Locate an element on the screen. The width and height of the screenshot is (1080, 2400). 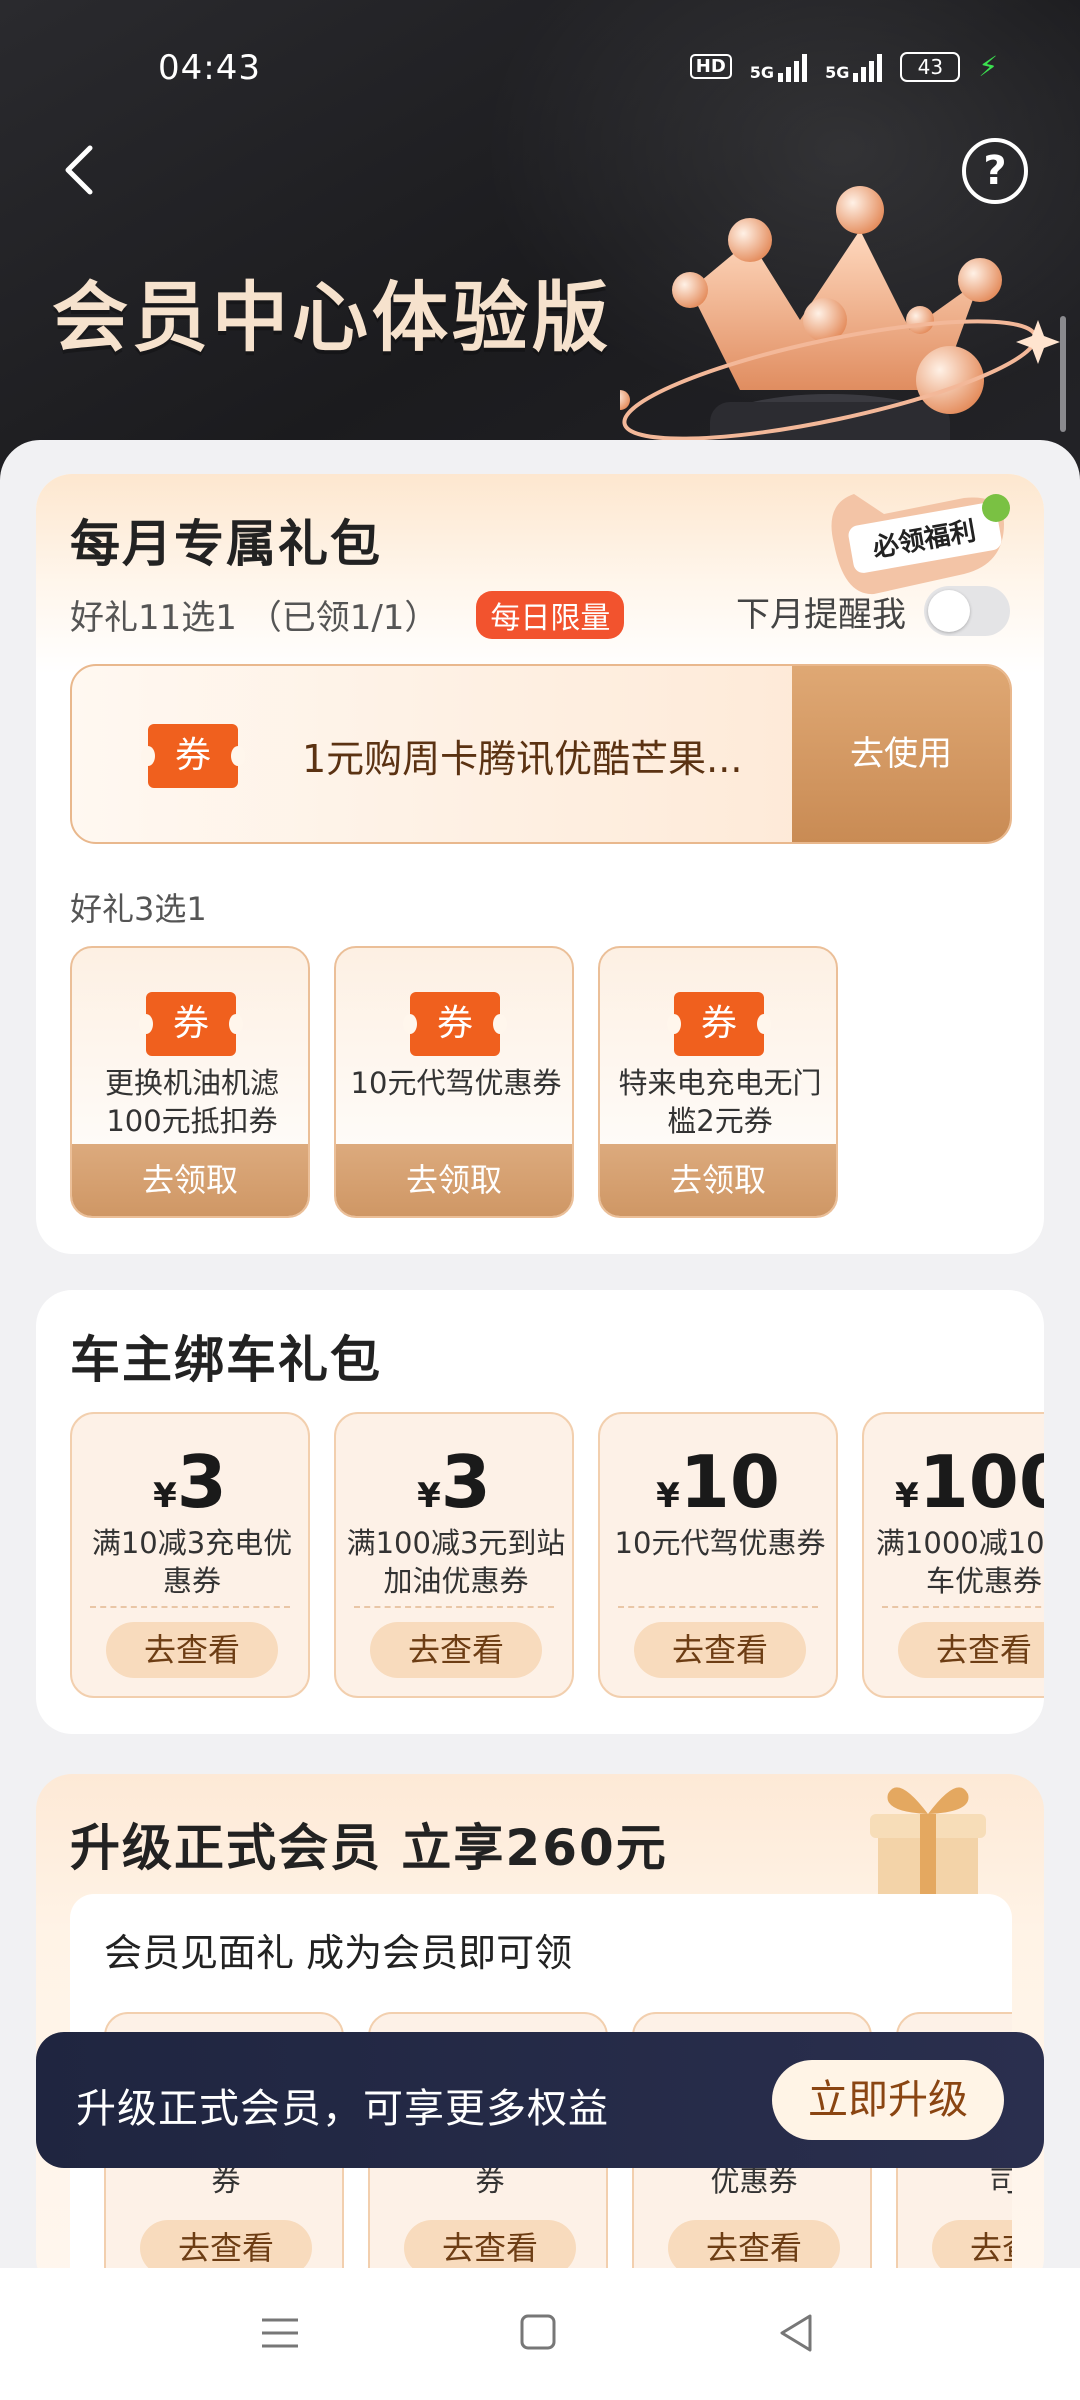
home-square-icon is located at coordinates (538, 2332).